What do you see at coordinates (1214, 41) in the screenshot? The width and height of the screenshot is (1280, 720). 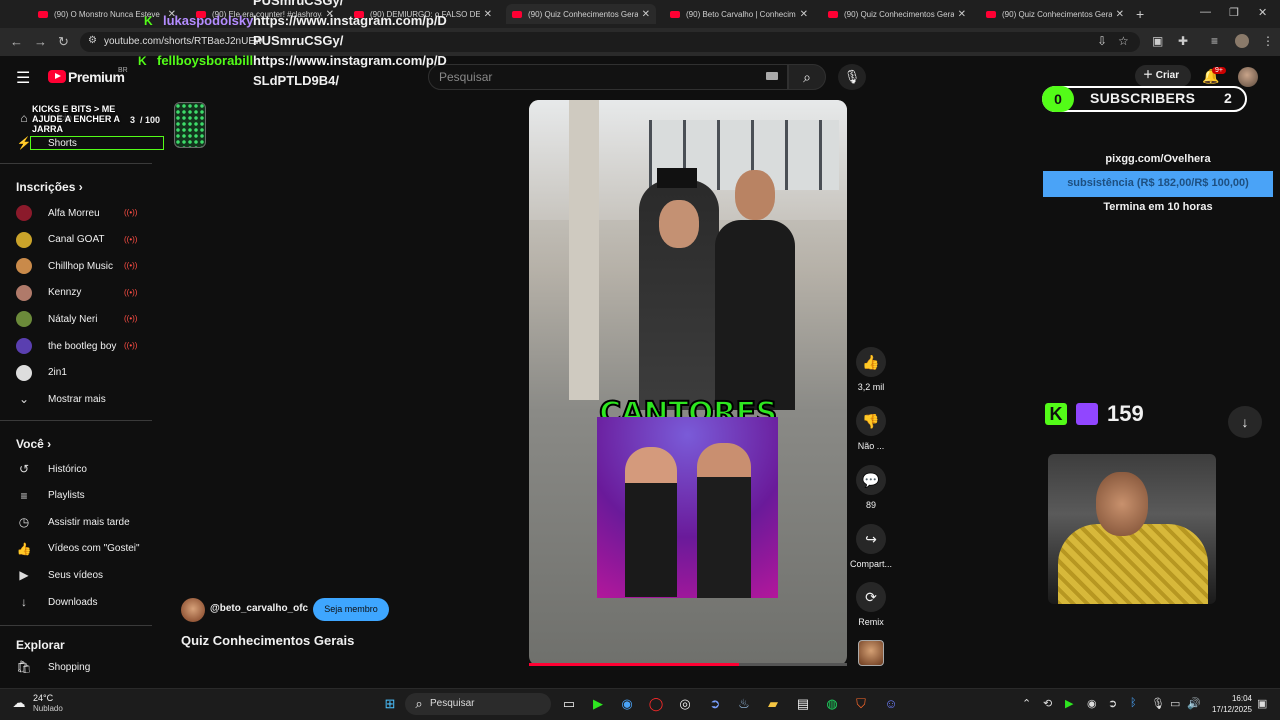 I see `reading-list-icon: ≡` at bounding box center [1214, 41].